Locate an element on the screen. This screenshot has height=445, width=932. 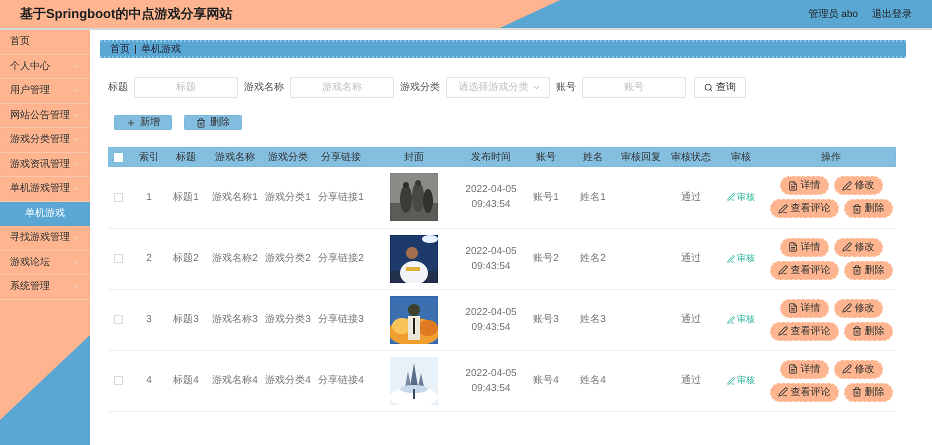
column-header: 账号 is located at coordinates (546, 157).